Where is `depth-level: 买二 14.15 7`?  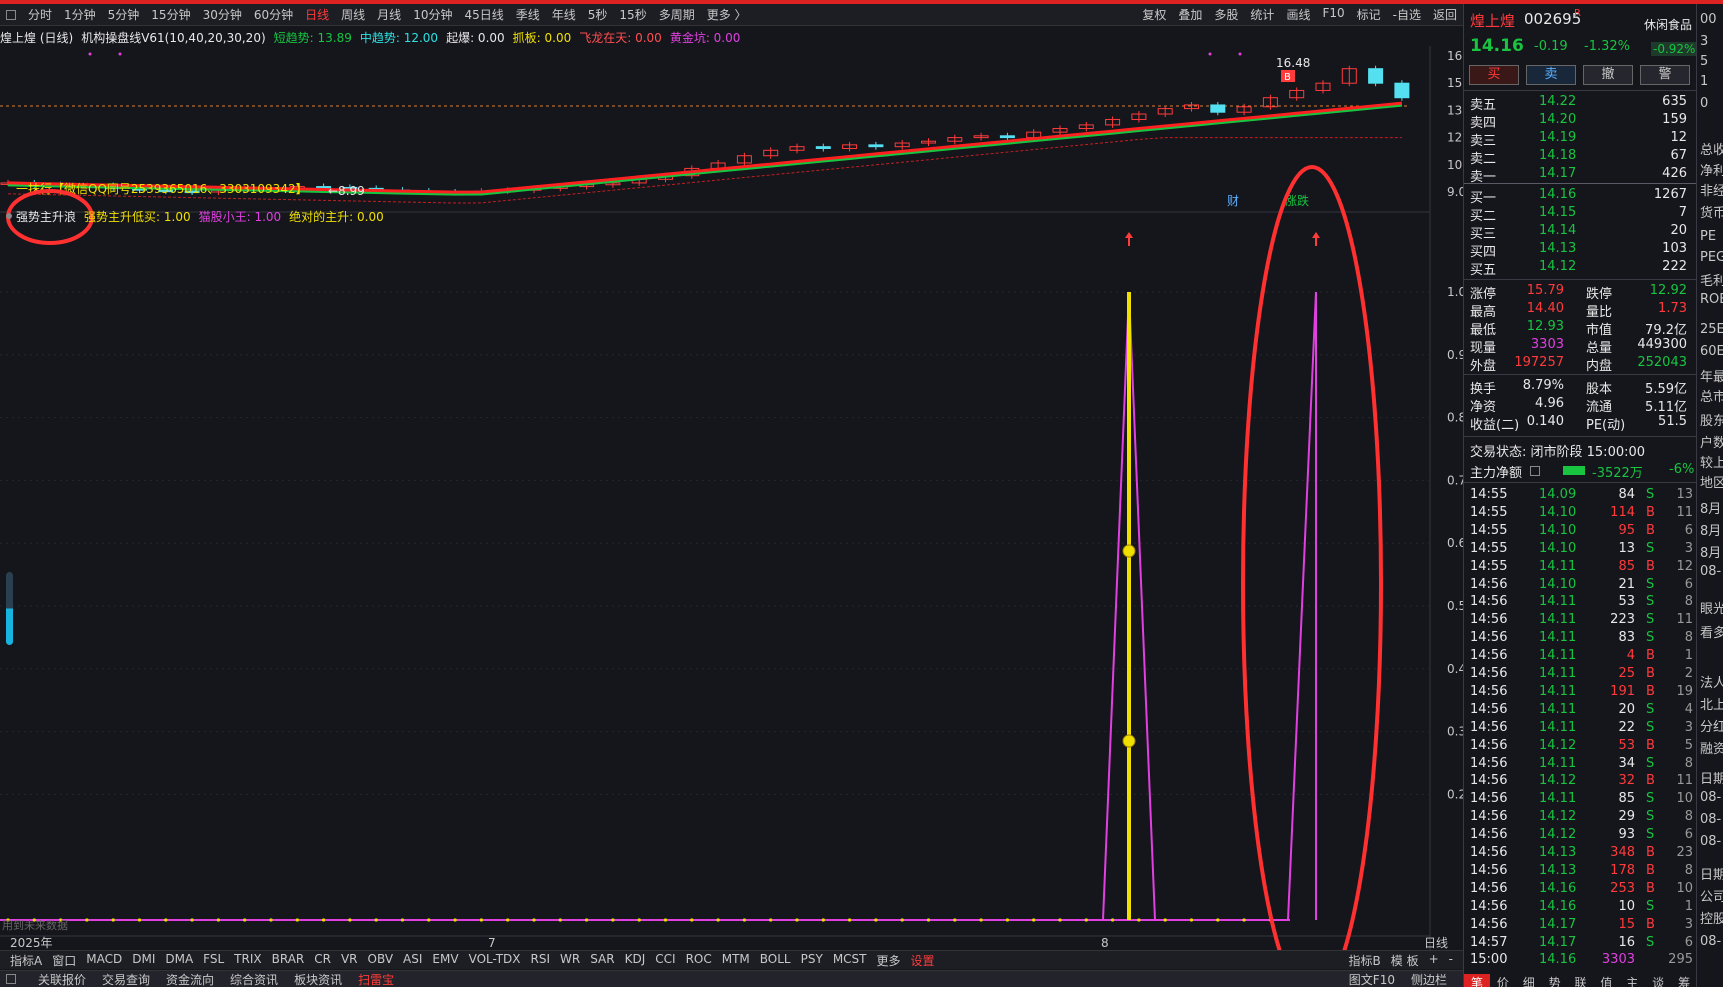 depth-level: 买二 14.15 7 is located at coordinates (1580, 214).